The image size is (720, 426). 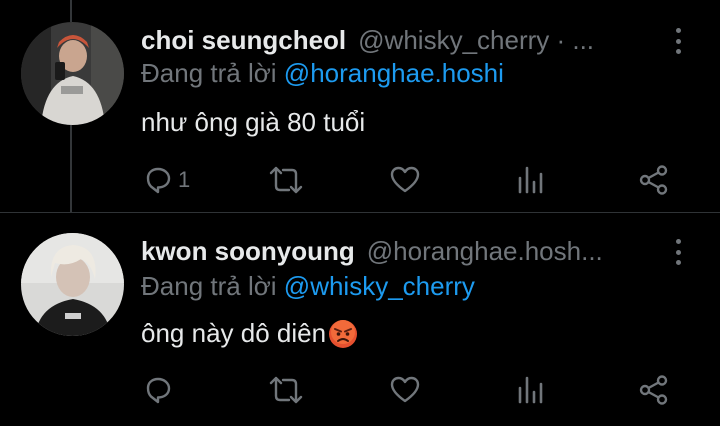 I want to click on display-name: choi seungcheol, so click(x=243, y=40).